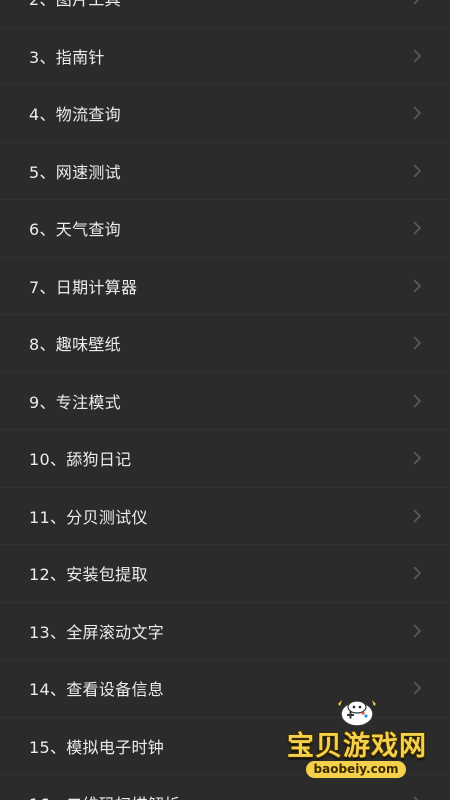  I want to click on list-item-label: 3、指南针, so click(67, 57).